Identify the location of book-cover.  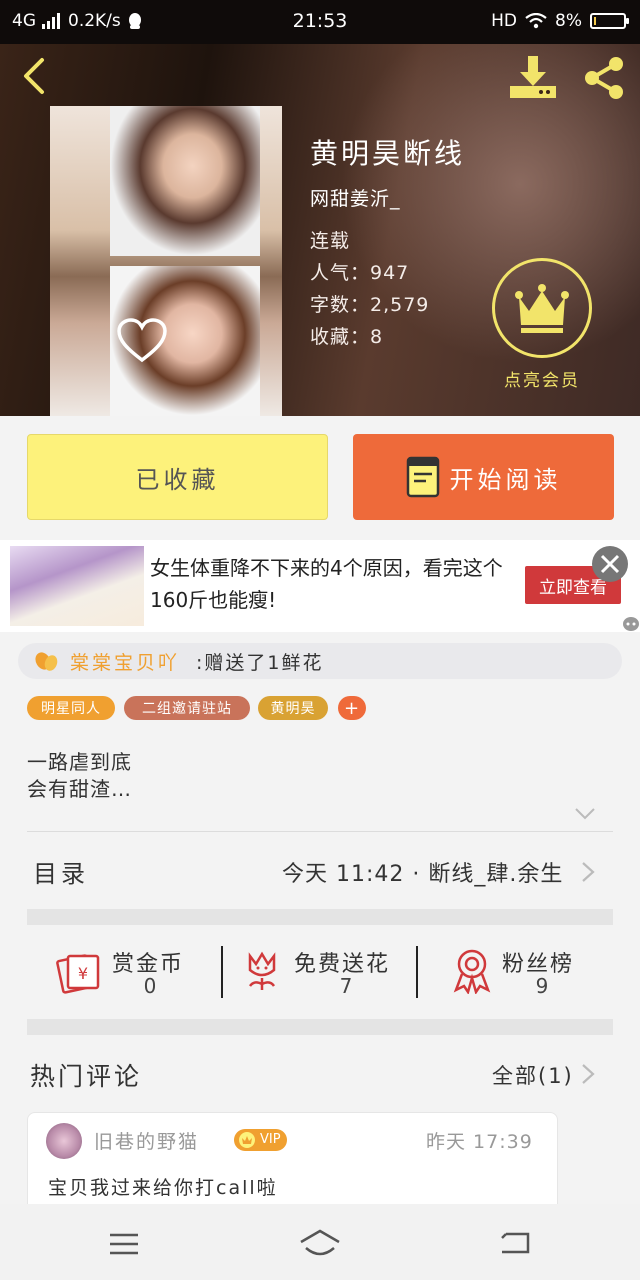
(166, 261).